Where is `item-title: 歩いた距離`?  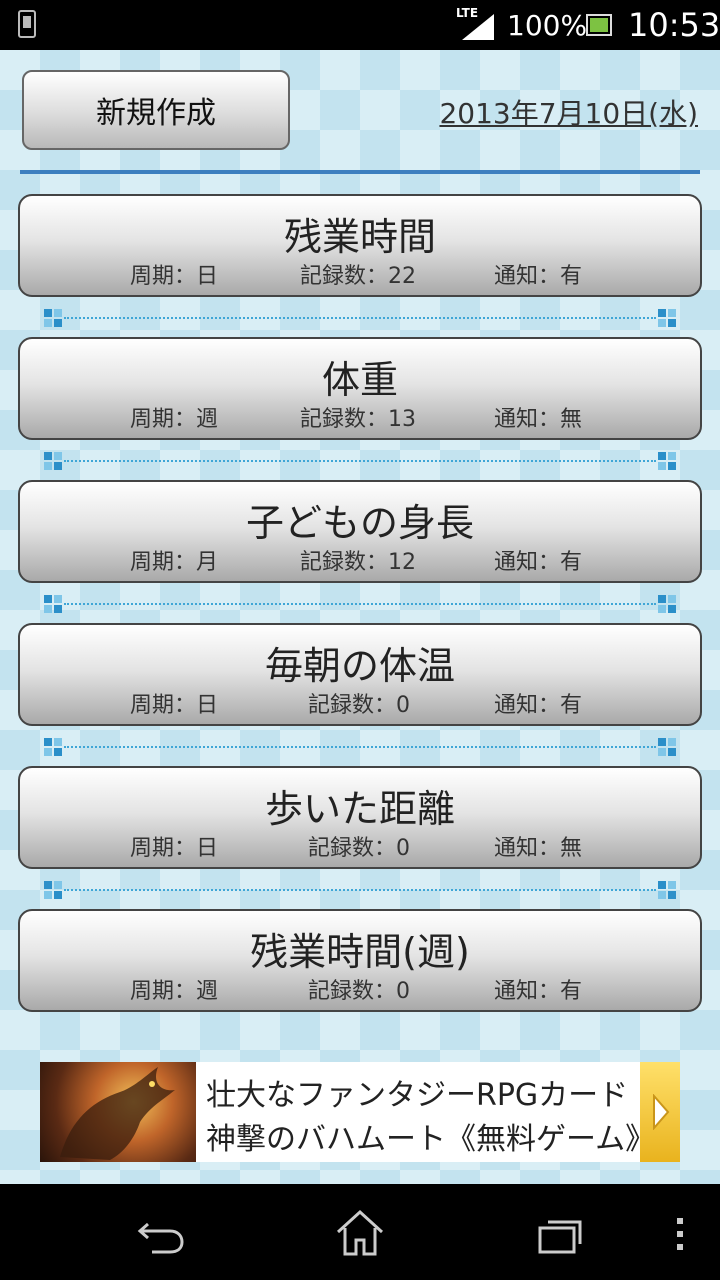 item-title: 歩いた距離 is located at coordinates (359, 809).